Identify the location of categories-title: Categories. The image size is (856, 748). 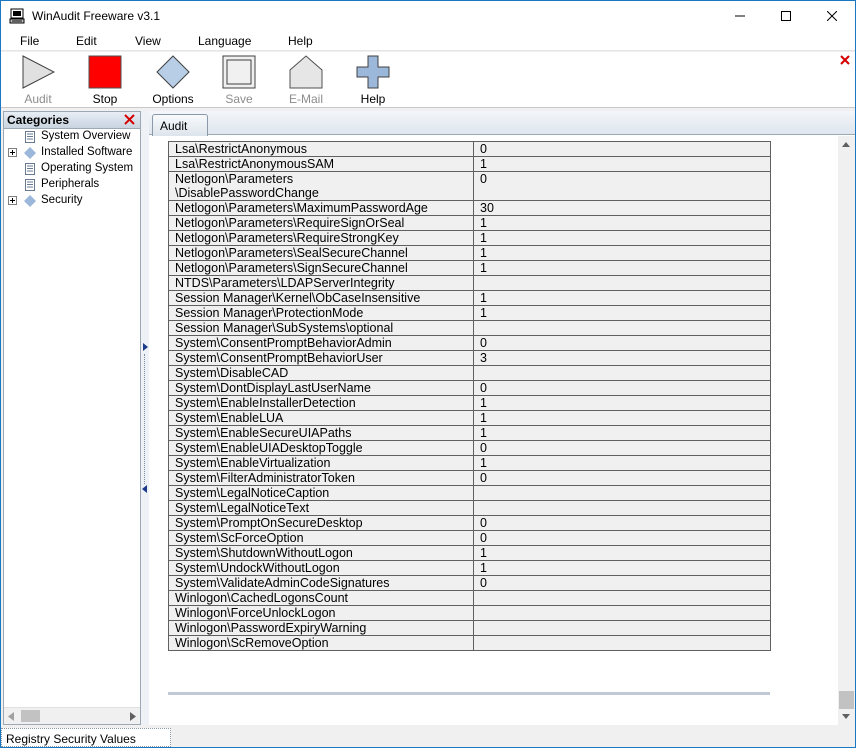
(38, 120).